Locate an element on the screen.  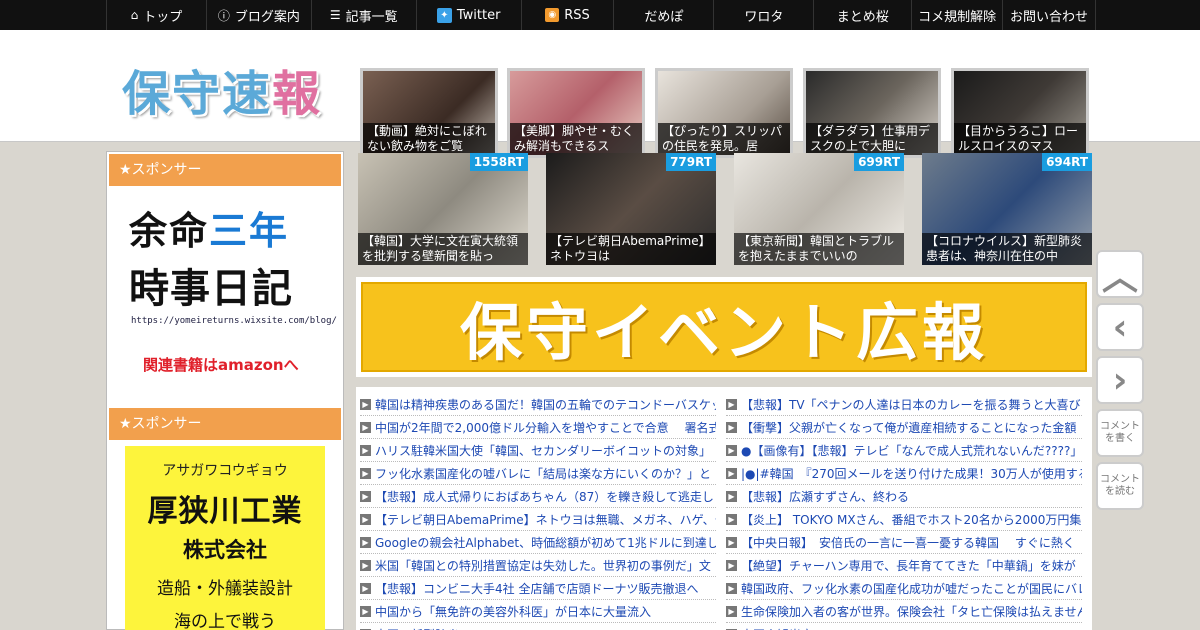
feed-item: ▶ 【悲報】成人式帰りにおばあちゃん（87）を轢き殺して逃走し is located at coordinates (538, 496).